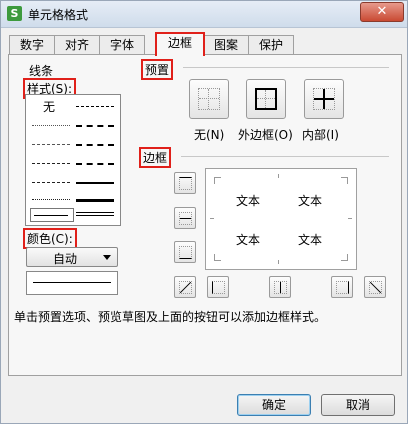 The image size is (408, 424). What do you see at coordinates (310, 201) in the screenshot?
I see `preview-text-top-right: 文本` at bounding box center [310, 201].